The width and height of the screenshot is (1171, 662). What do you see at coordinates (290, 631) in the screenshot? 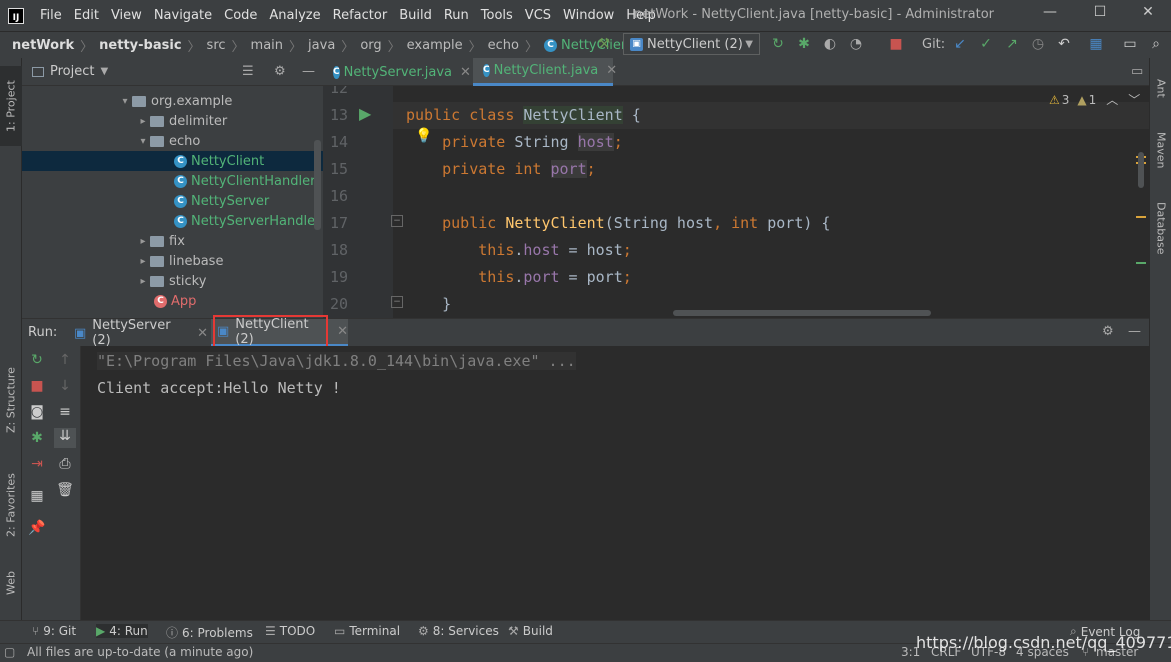
I see `tool-tab-todo: ☰ TODO` at bounding box center [290, 631].